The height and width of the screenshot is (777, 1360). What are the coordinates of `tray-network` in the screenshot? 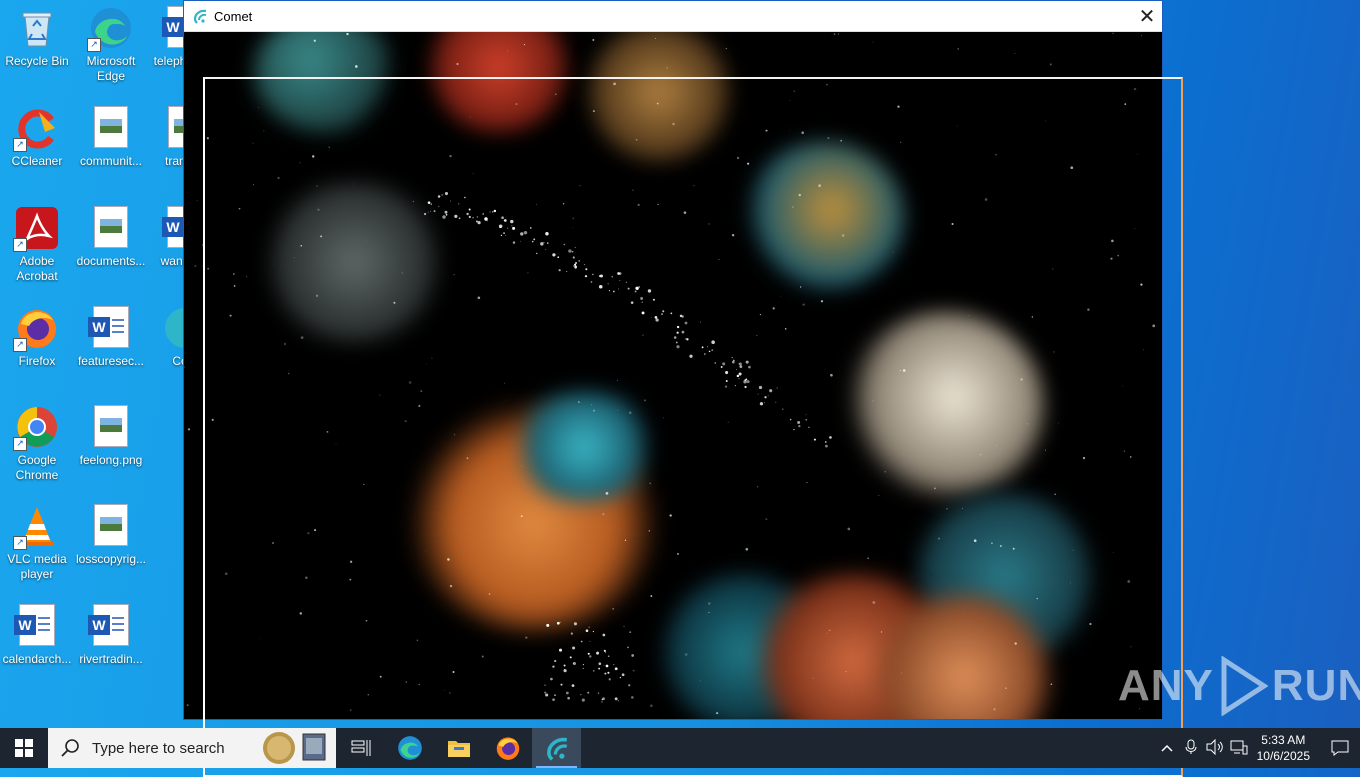 It's located at (1239, 748).